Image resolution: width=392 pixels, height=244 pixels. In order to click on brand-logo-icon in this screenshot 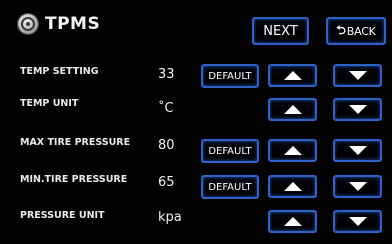, I will do `click(28, 24)`.